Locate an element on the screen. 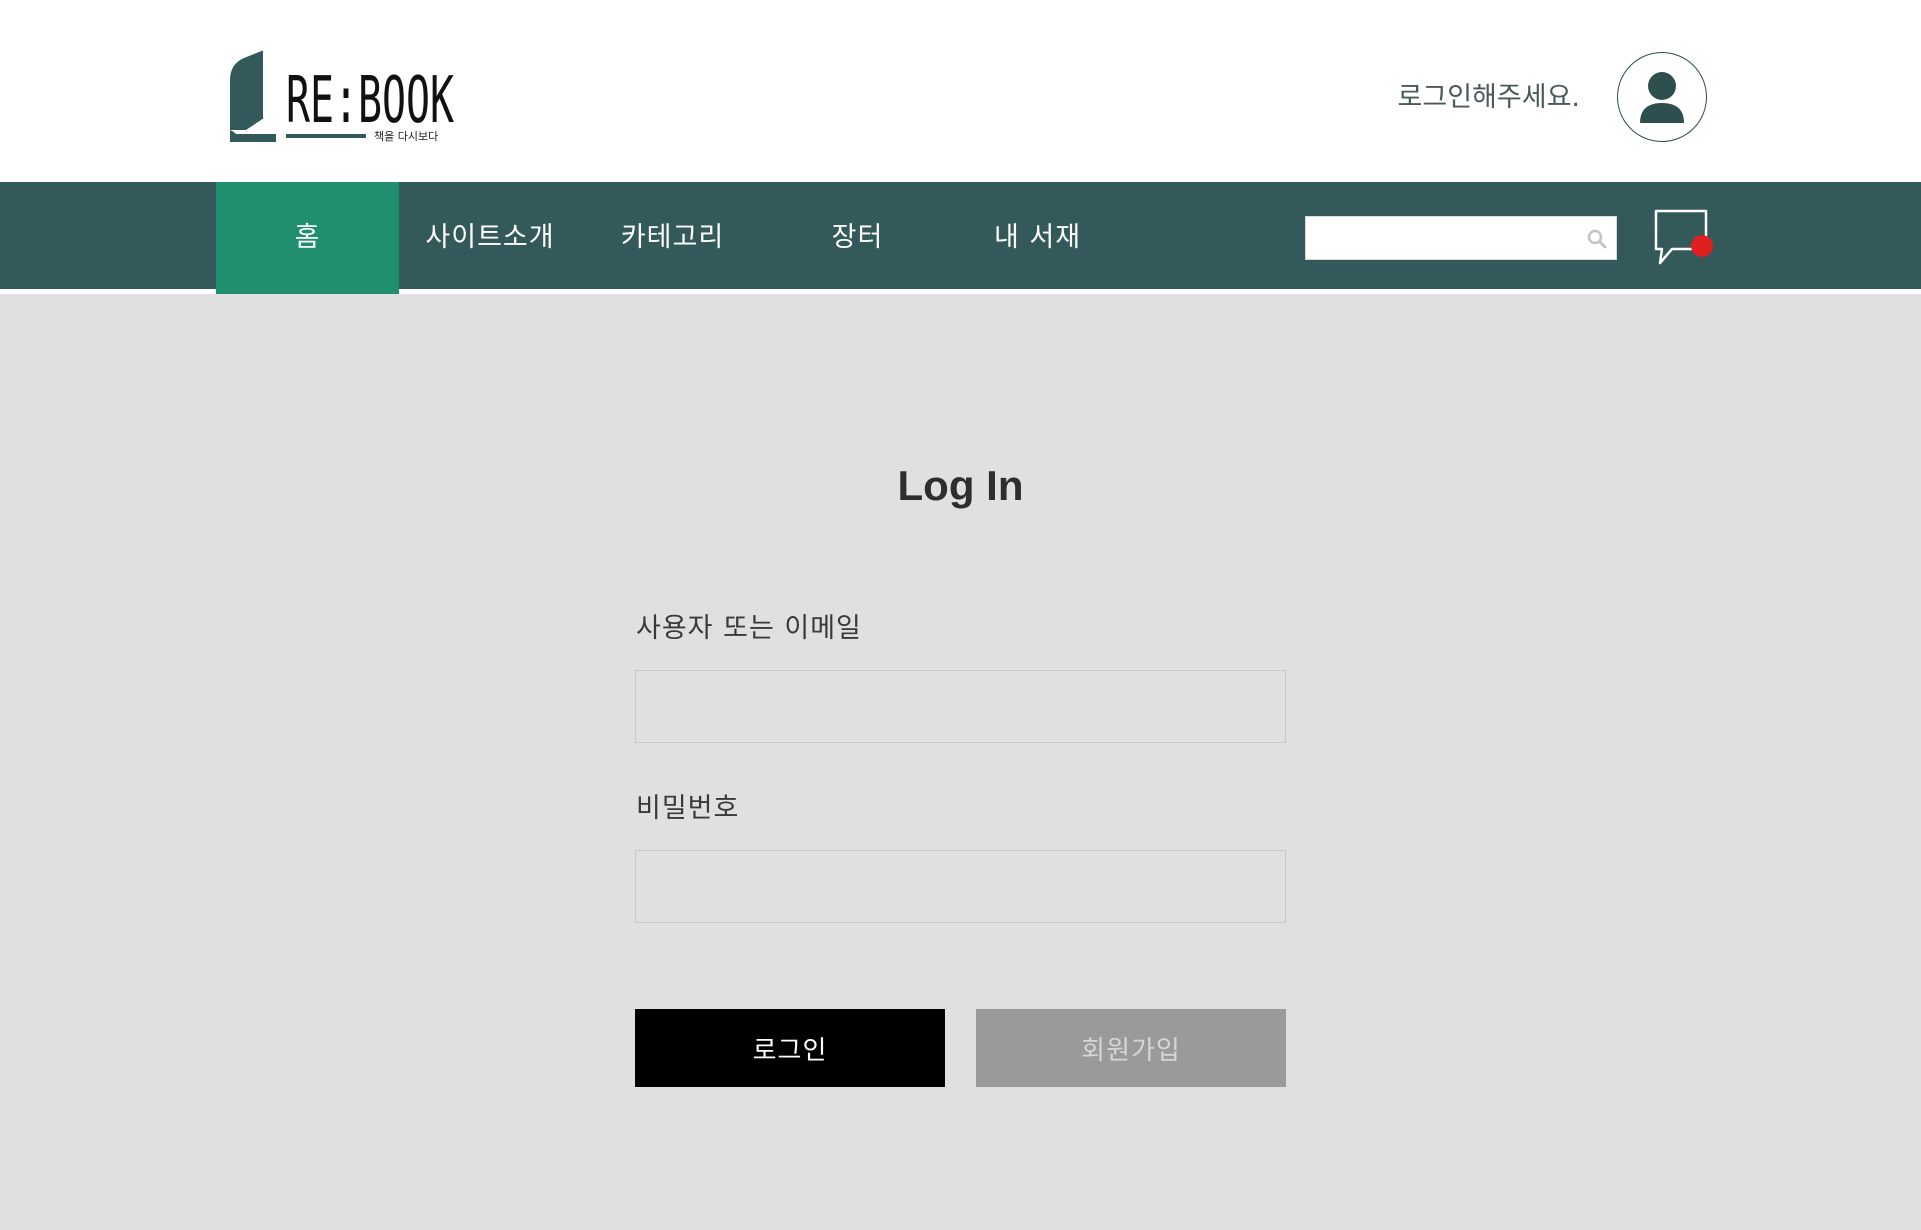  login-button: 로그인 is located at coordinates (790, 1048).